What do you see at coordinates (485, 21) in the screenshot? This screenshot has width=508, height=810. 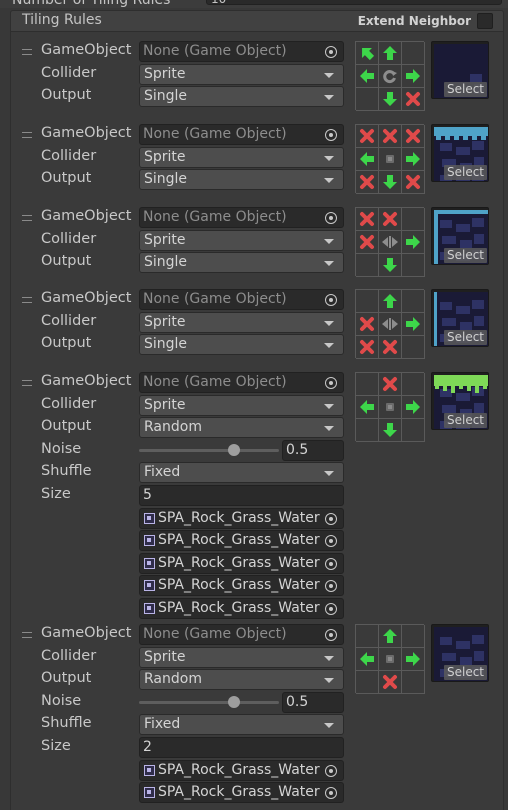 I see `extend-neighbor-checkbox` at bounding box center [485, 21].